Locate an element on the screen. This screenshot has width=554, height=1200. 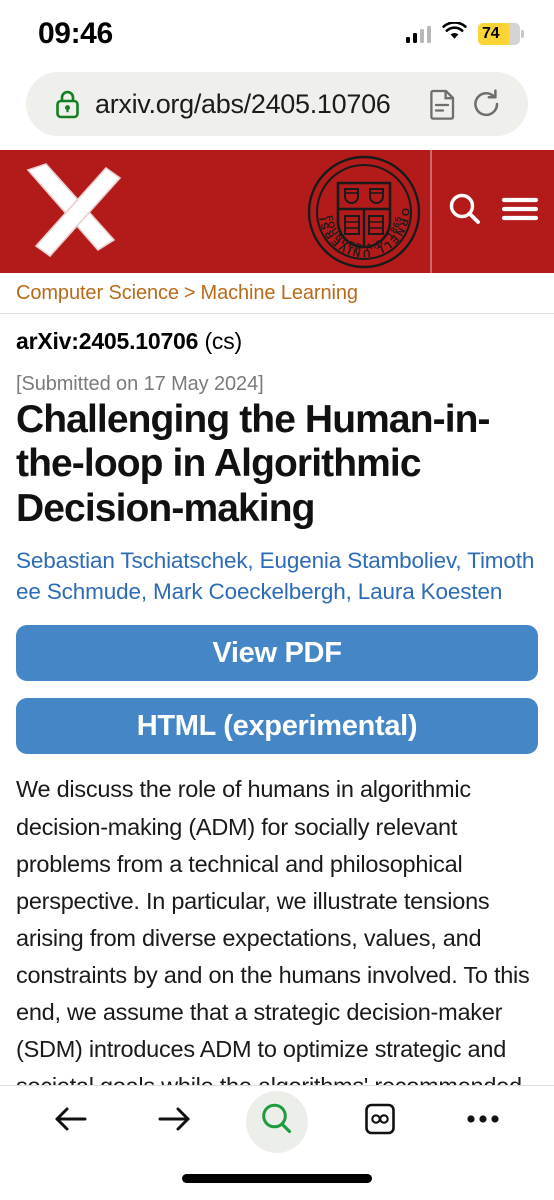
banner-action-group is located at coordinates (492, 211).